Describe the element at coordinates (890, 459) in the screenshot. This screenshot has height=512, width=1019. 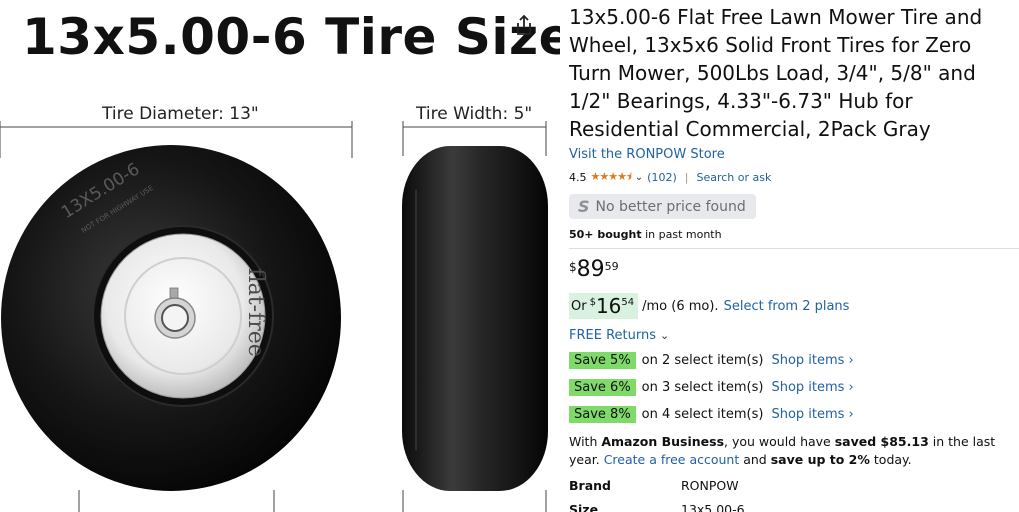
I see `business-text: today.` at that location.